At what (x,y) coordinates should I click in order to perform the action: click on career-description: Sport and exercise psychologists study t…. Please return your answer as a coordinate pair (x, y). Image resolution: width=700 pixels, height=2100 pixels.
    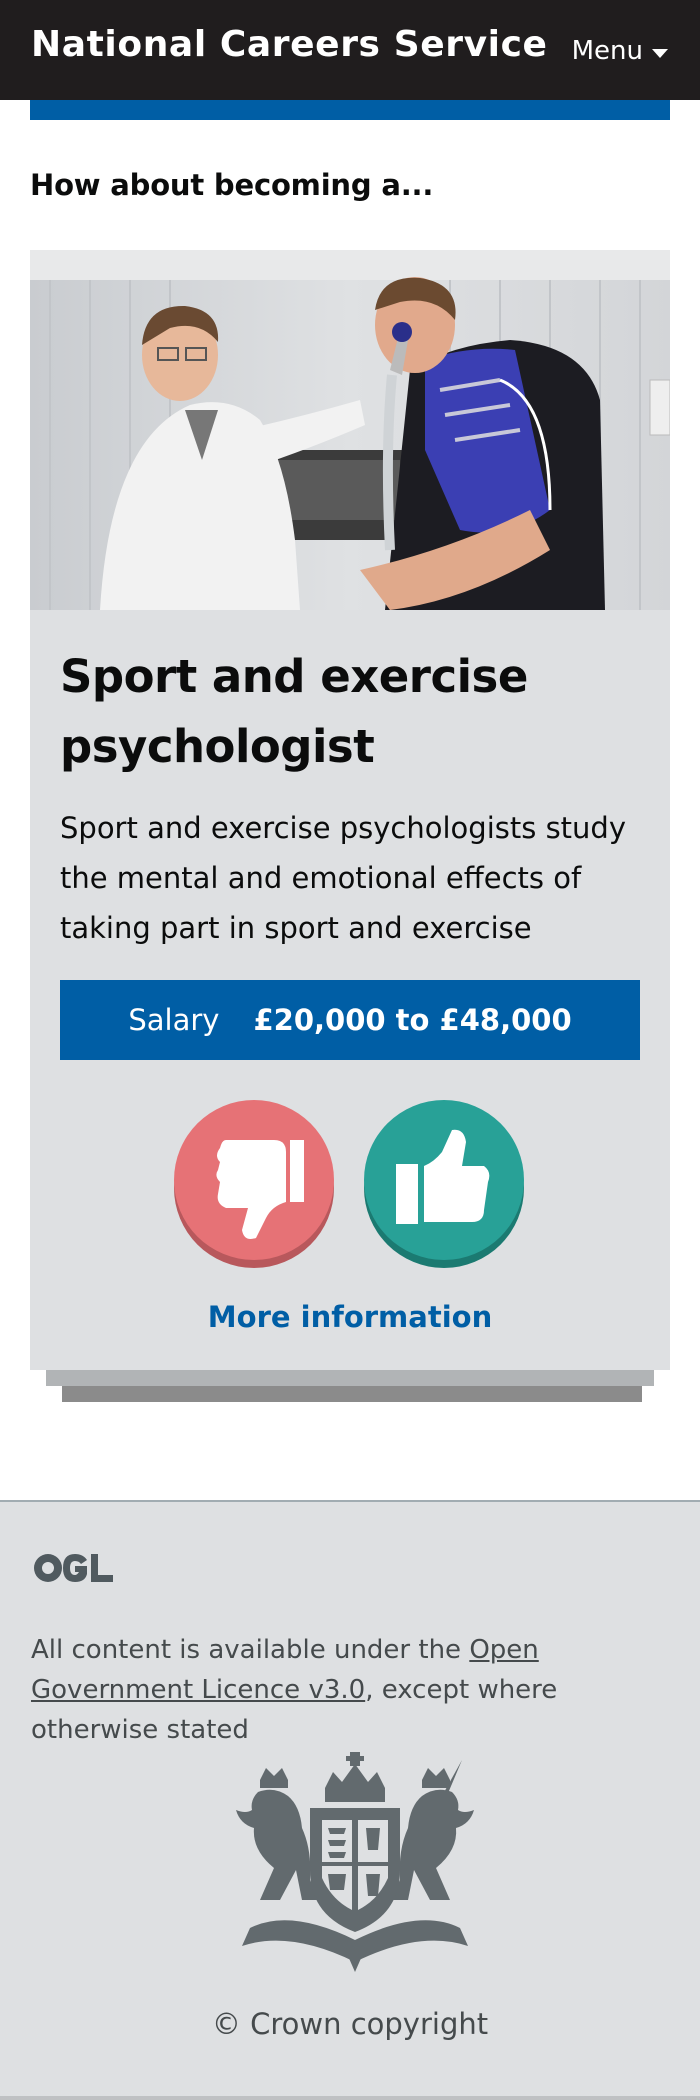
    Looking at the image, I should click on (343, 878).